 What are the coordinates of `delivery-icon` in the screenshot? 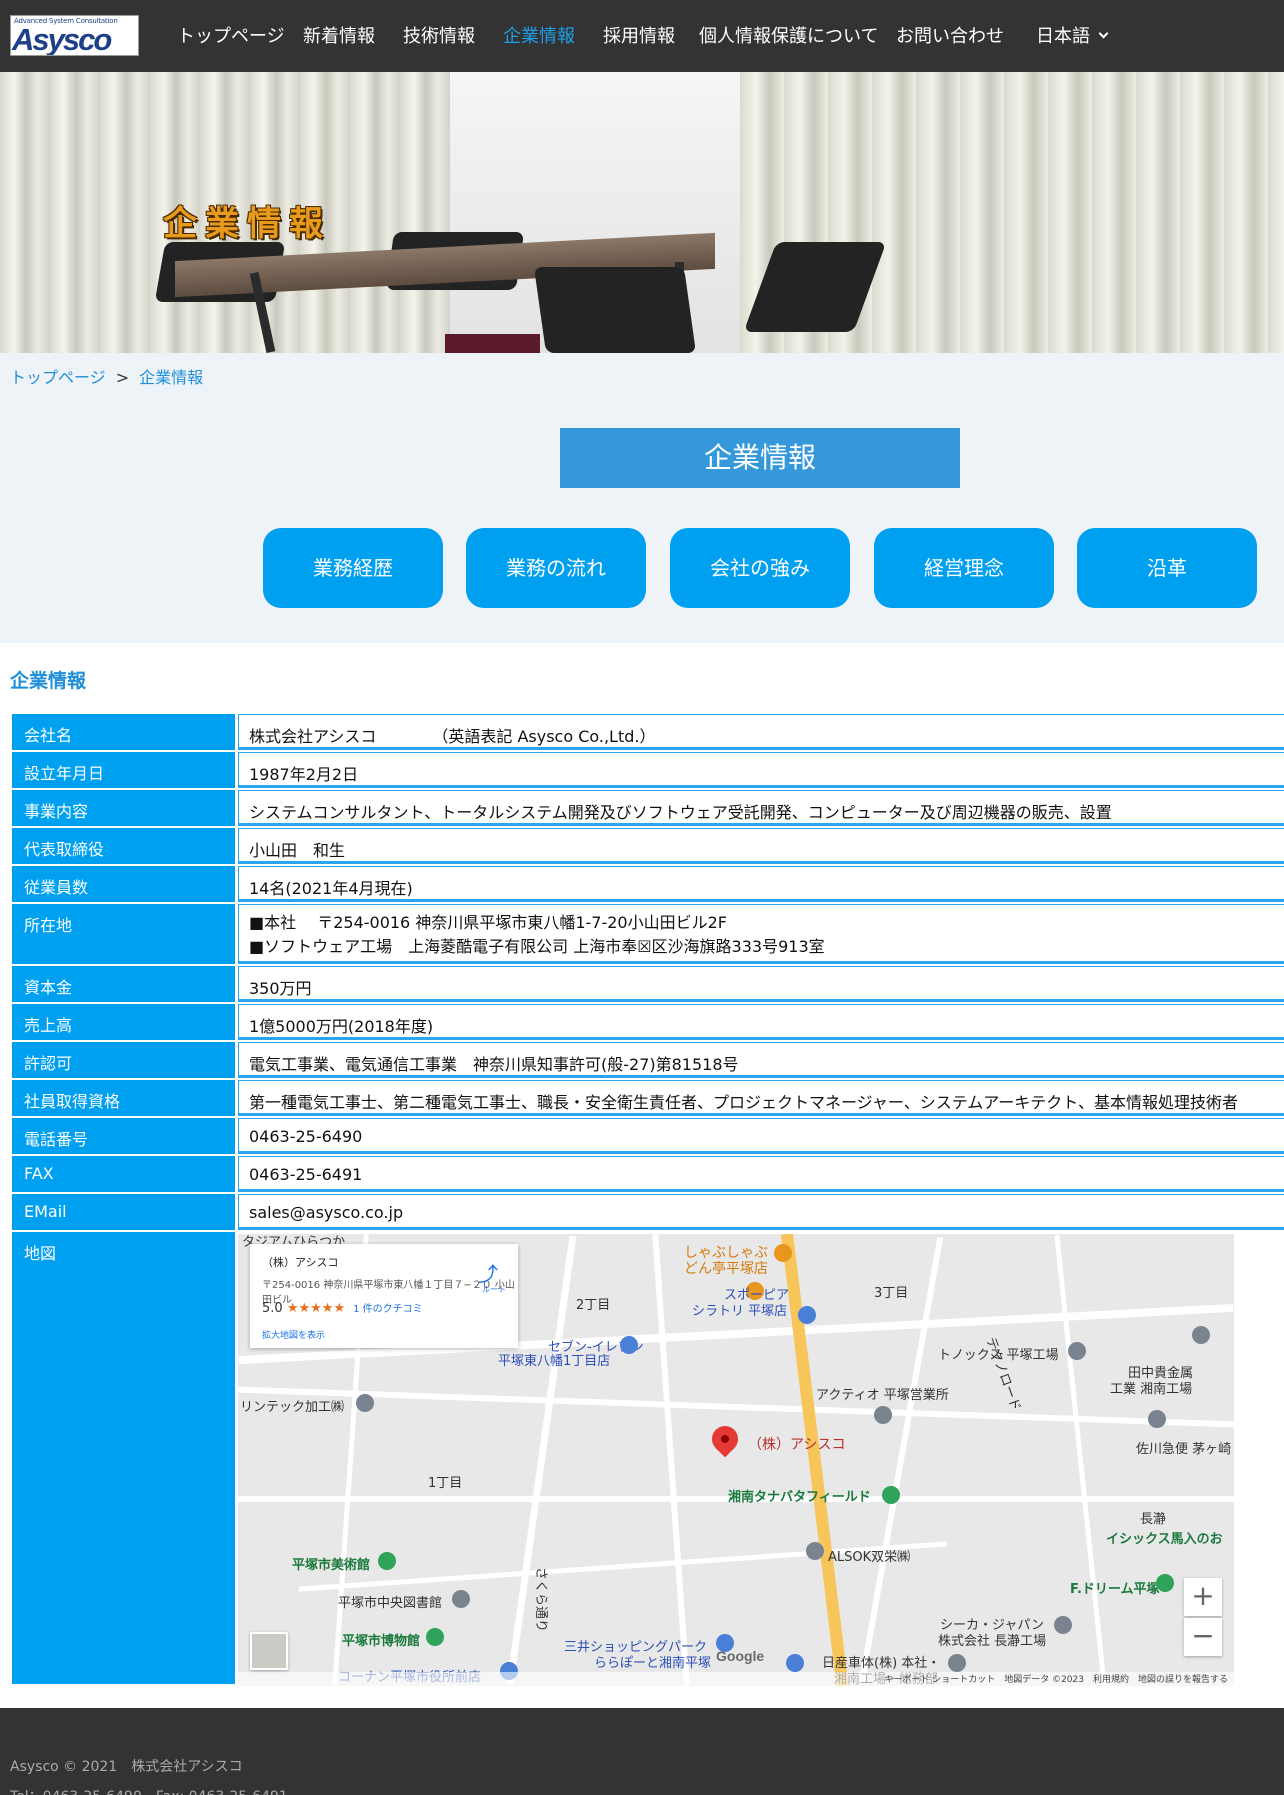 It's located at (1157, 1419).